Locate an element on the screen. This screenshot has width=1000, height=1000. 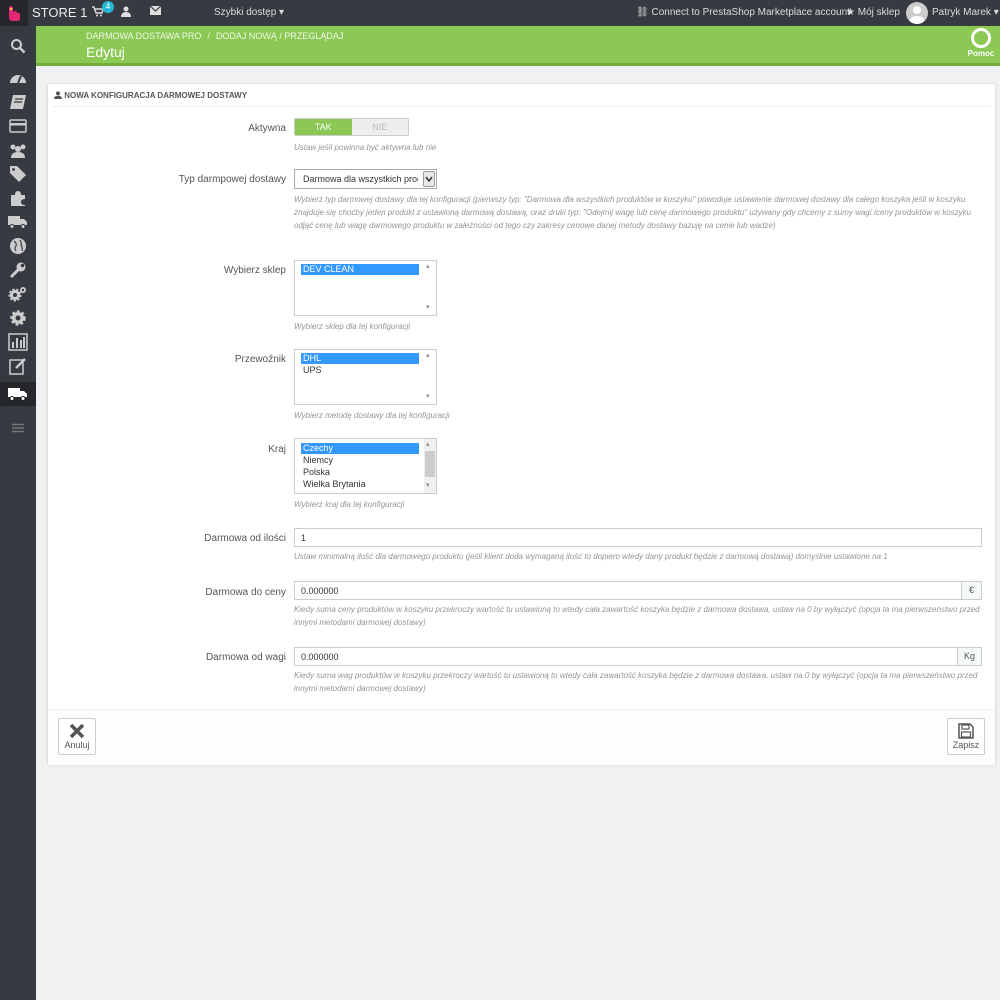
credit-card-icon is located at coordinates (18, 126).